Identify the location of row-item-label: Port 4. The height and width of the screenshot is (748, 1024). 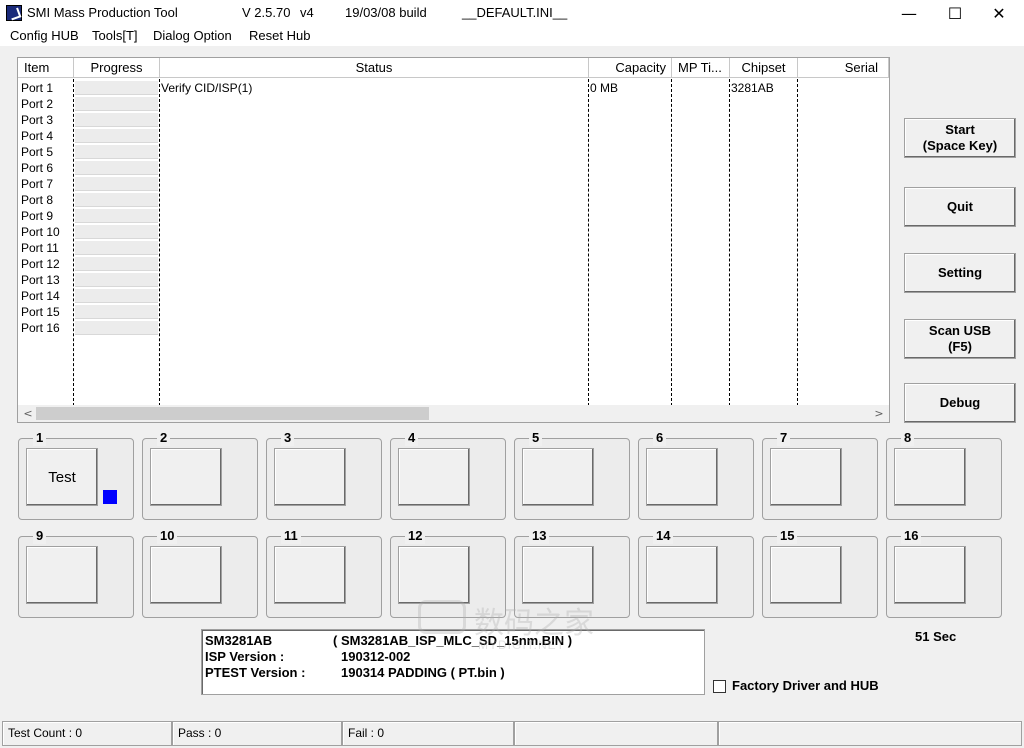
(37, 136).